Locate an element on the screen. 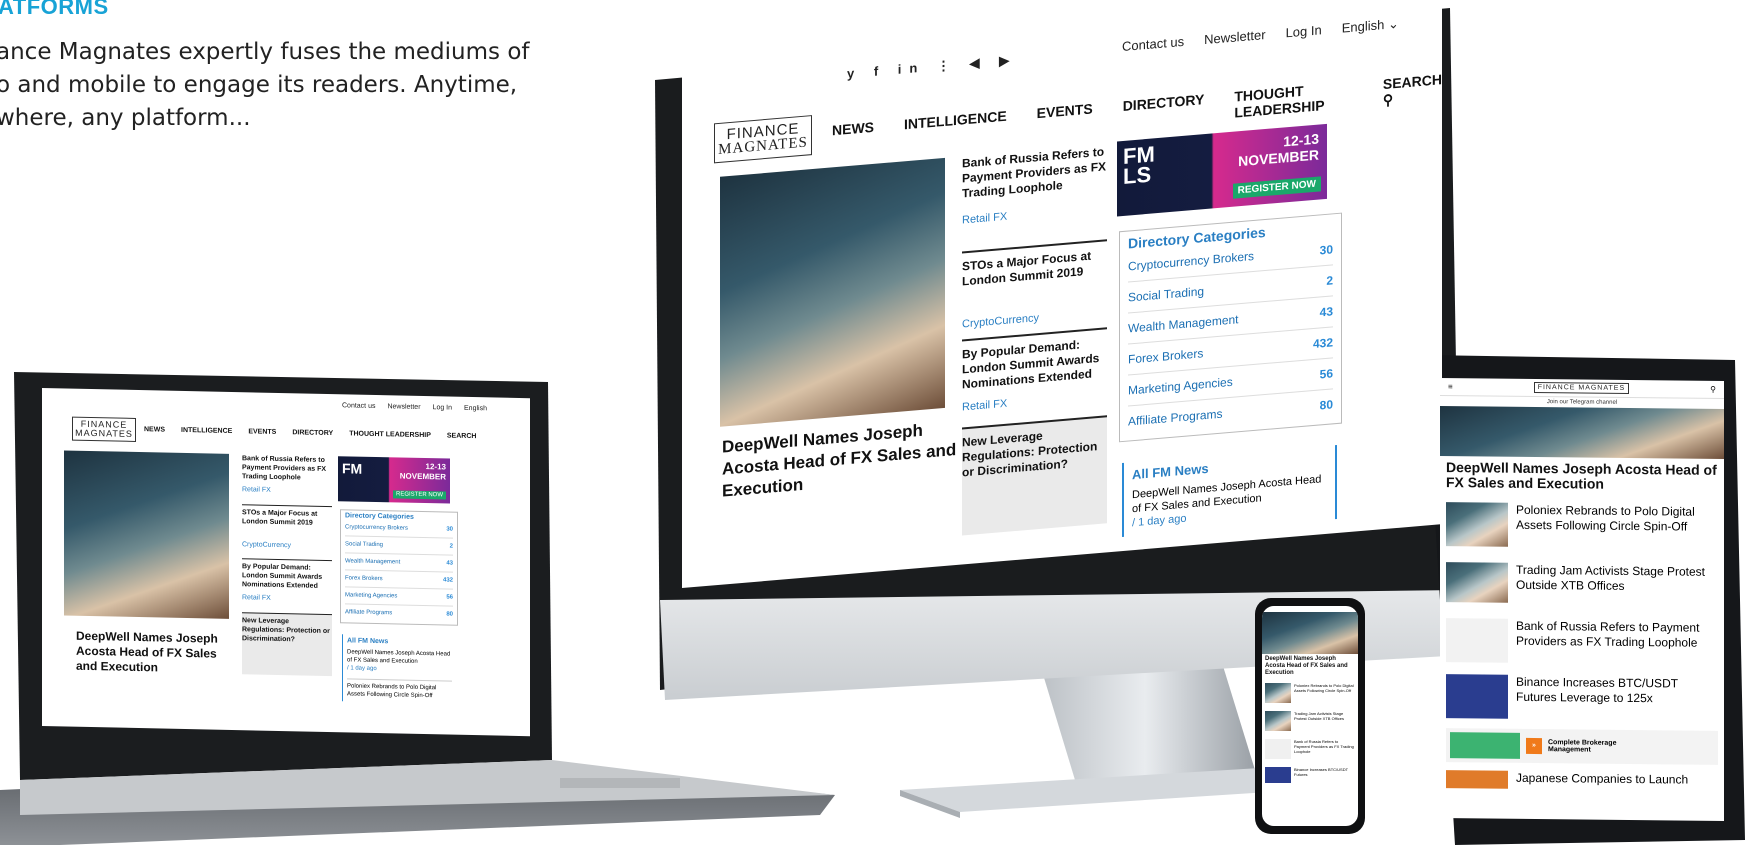  ad-title: Complete Brokerage Management is located at coordinates (1582, 746).